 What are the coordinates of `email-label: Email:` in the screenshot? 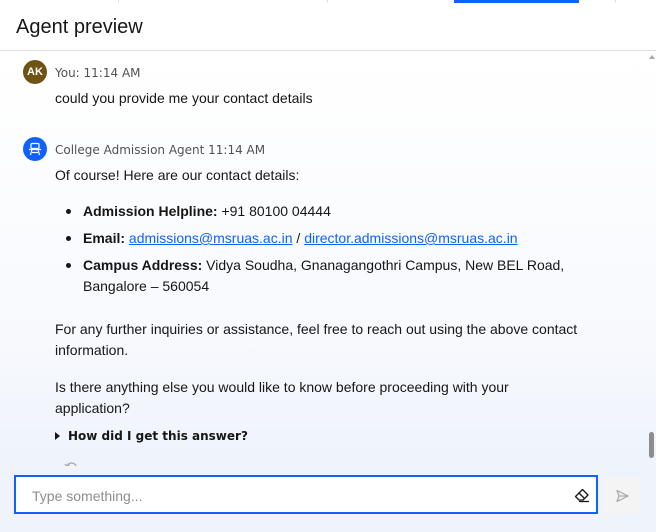 It's located at (104, 238).